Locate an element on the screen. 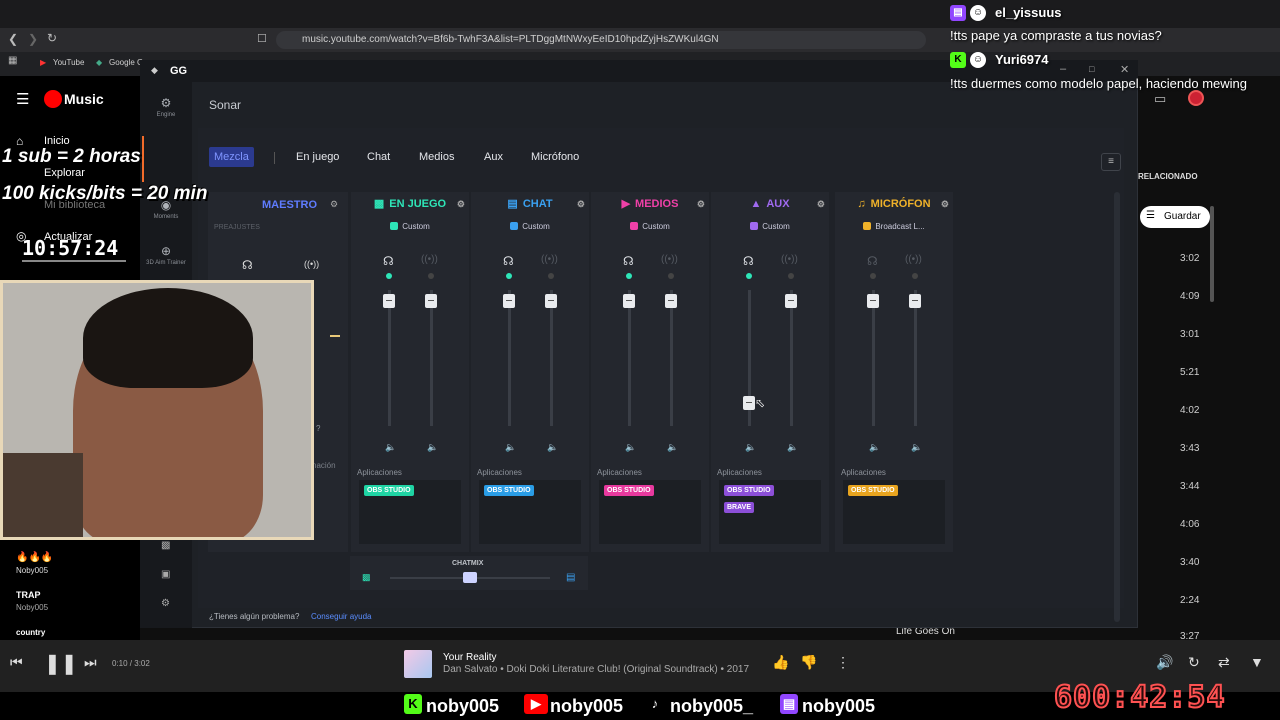 This screenshot has width=1280, height=720. volume-icon: 🔊 is located at coordinates (1164, 662).